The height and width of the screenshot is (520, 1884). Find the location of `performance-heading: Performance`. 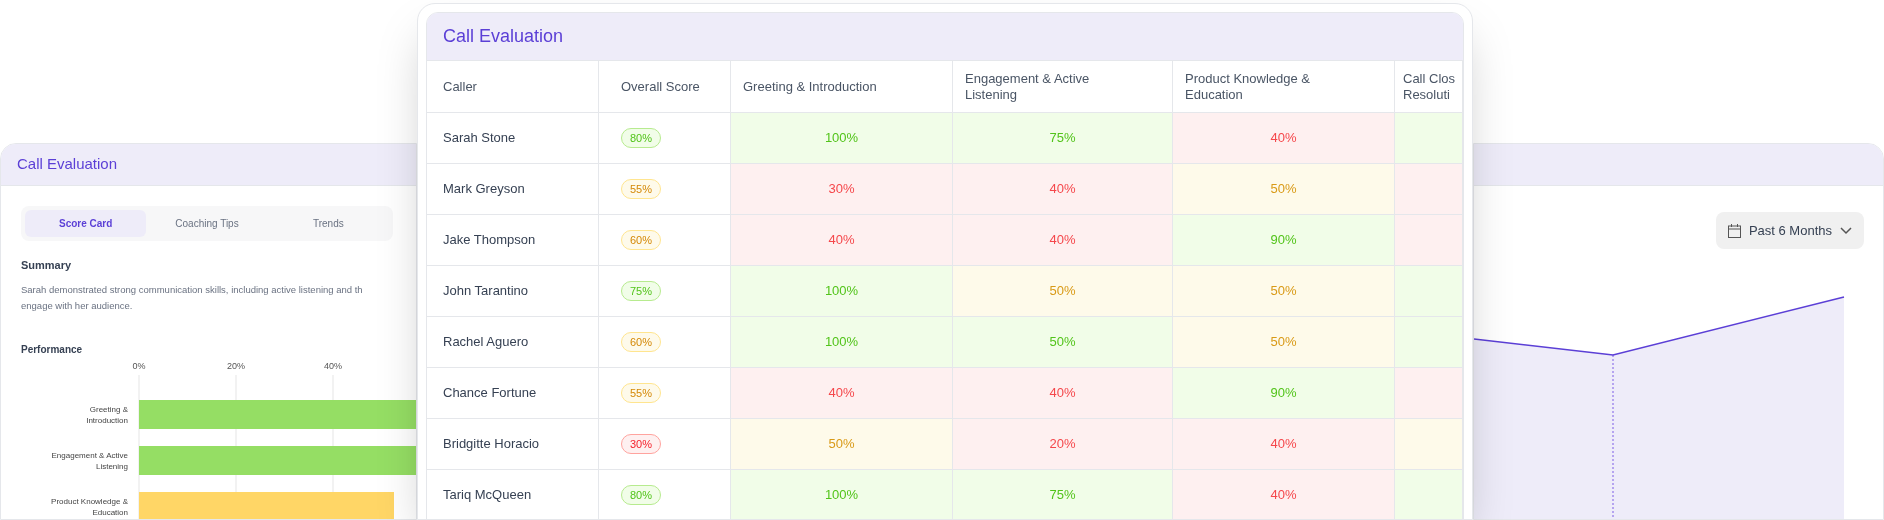

performance-heading: Performance is located at coordinates (52, 349).